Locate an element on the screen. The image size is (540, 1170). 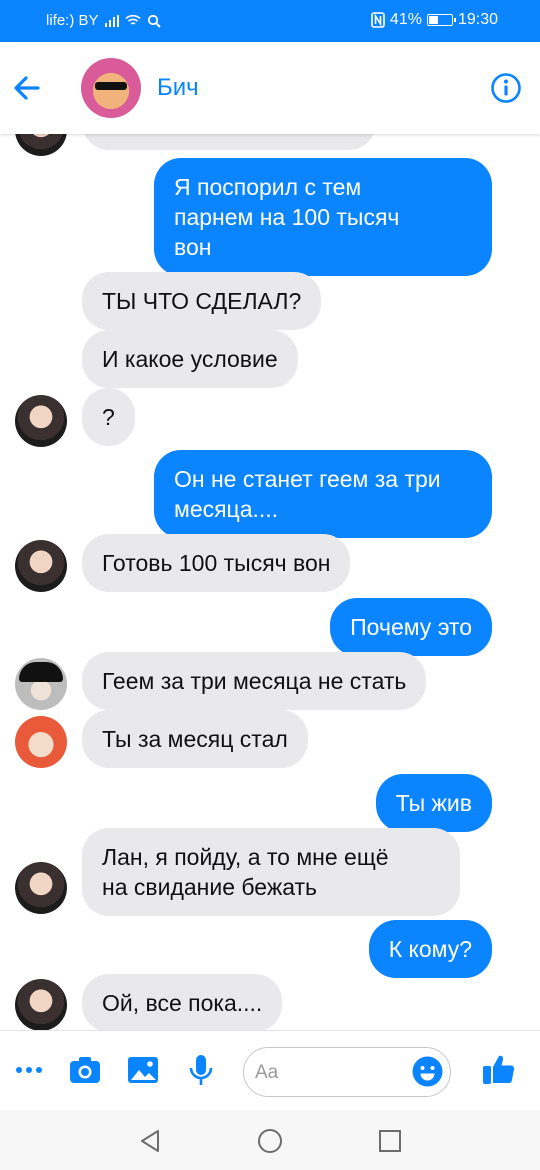
message-bubble-outgoing: К кому? is located at coordinates (430, 949).